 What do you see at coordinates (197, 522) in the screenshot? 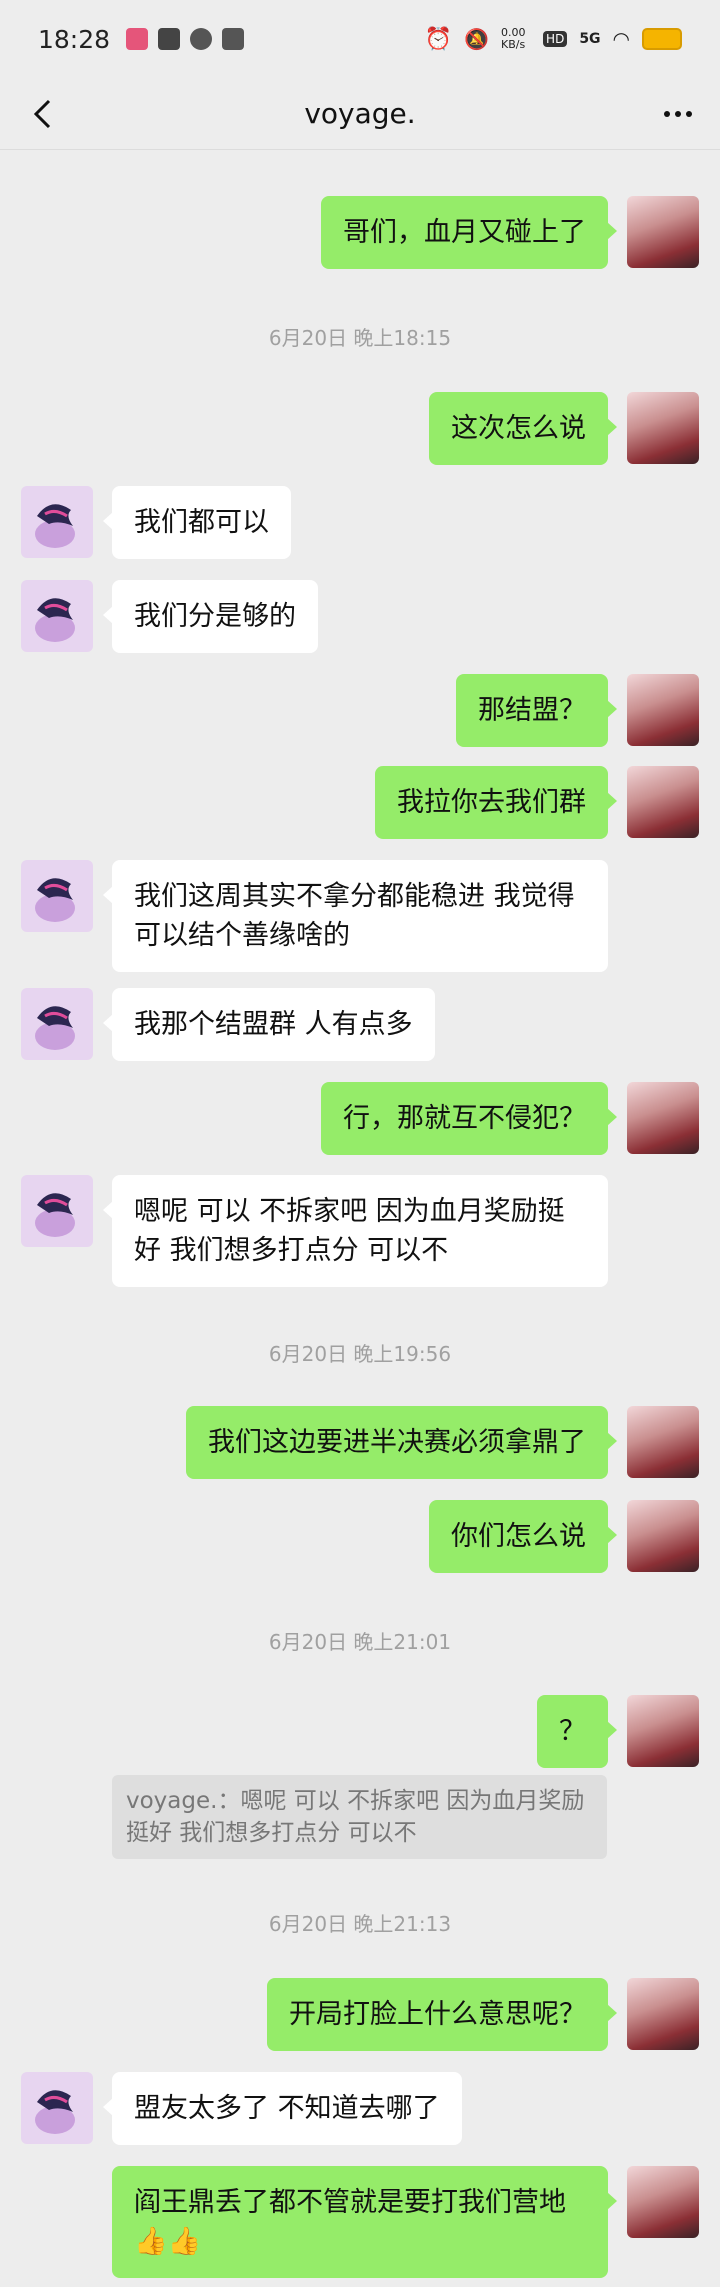
I see `message-bubble-received: 我们都可以` at bounding box center [197, 522].